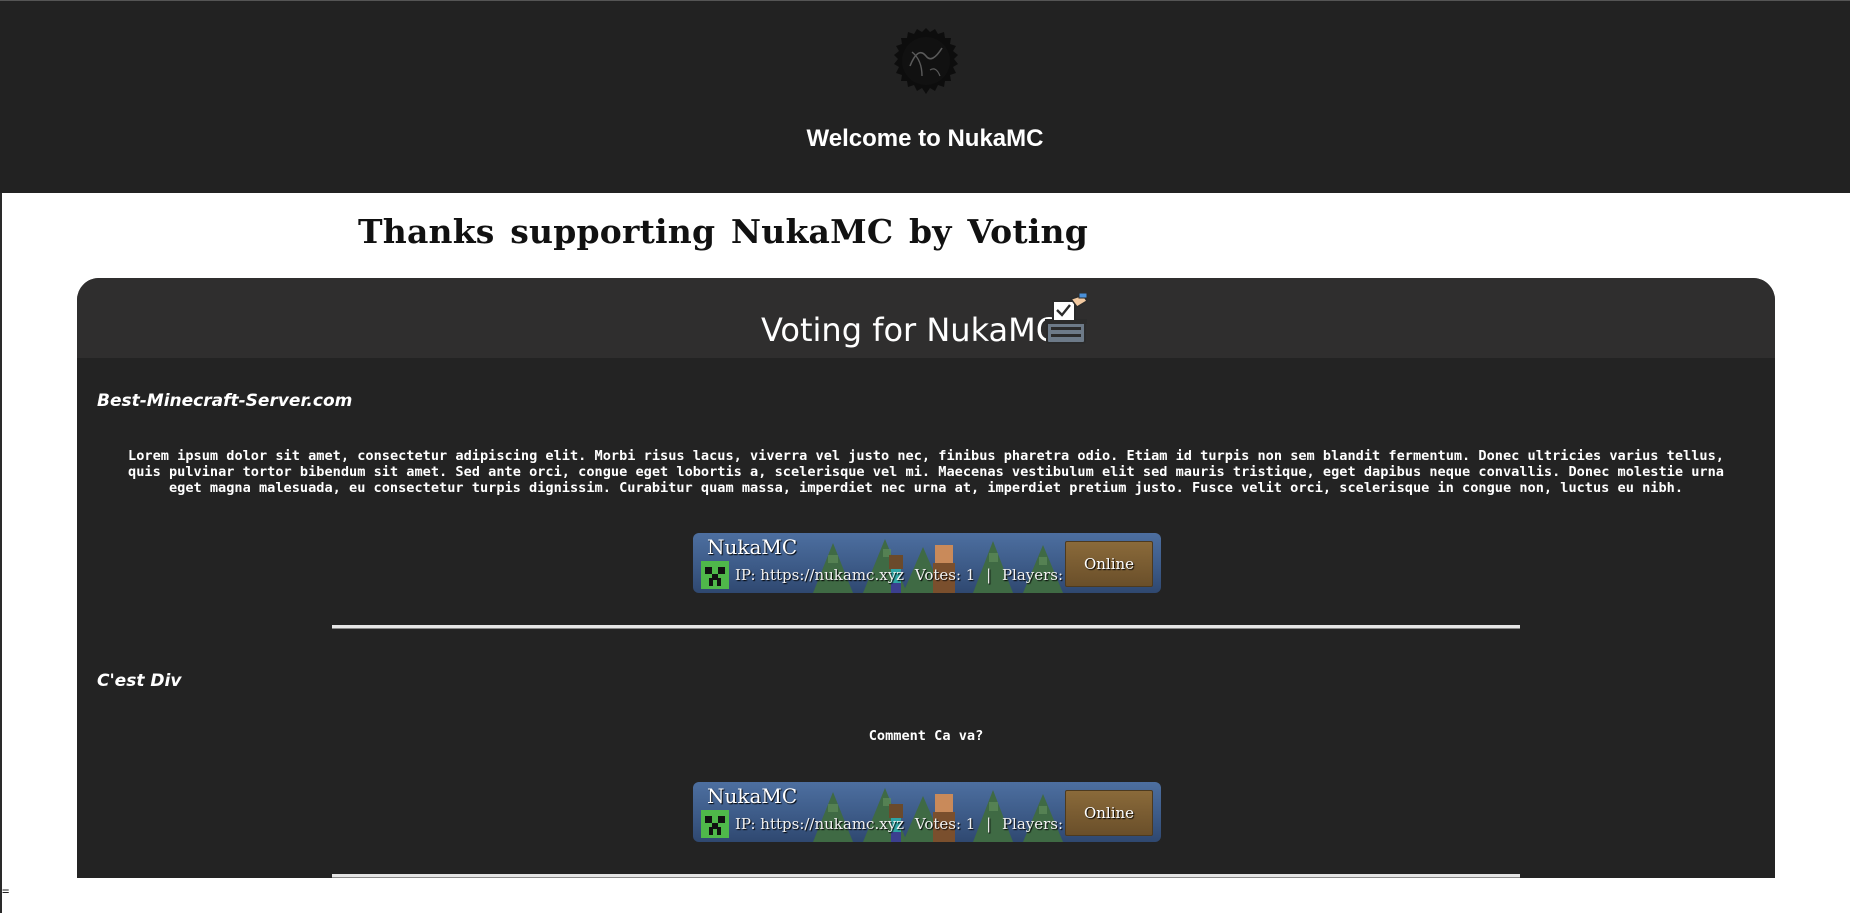  I want to click on voting-panel-title: Voting for NukaMC, so click(910, 330).